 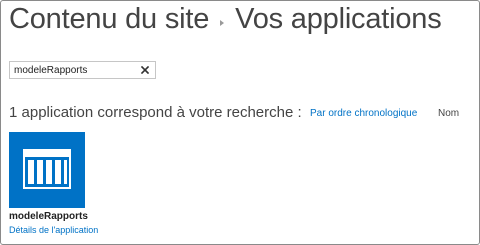 I want to click on app-tile, so click(x=47, y=170).